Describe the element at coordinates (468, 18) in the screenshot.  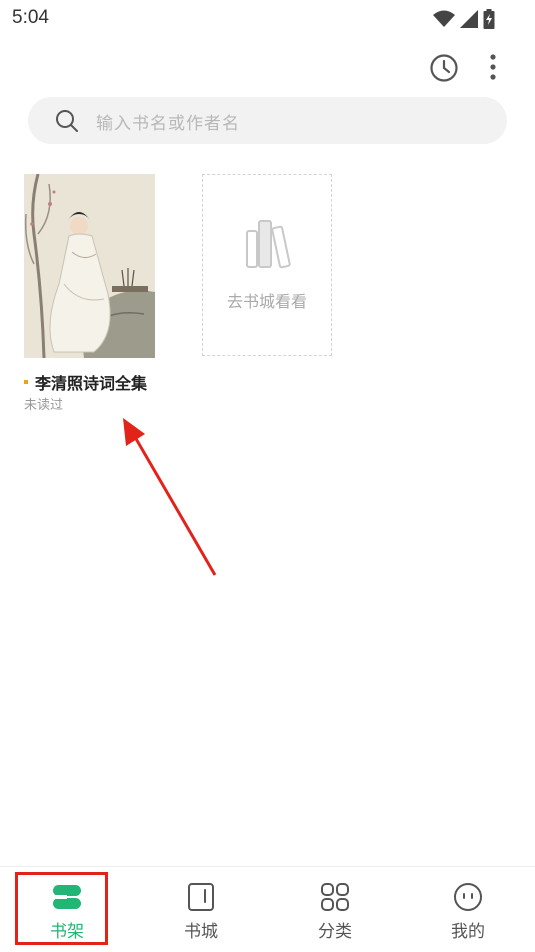
I see `signal-icon` at that location.